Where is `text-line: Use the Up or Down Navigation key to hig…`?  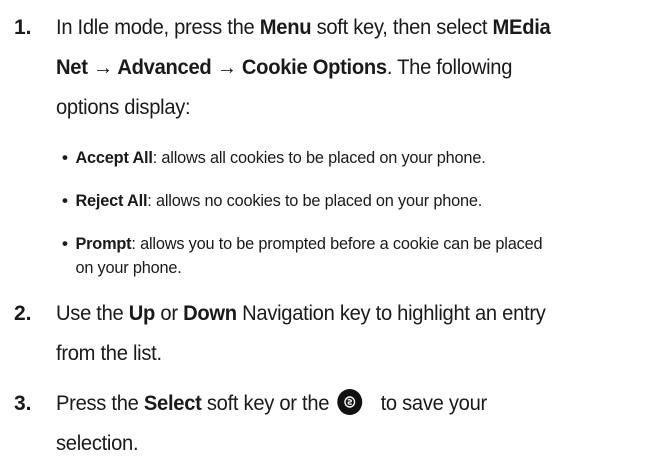
text-line: Use the Up or Down Navigation key to hig… is located at coordinates (344, 314).